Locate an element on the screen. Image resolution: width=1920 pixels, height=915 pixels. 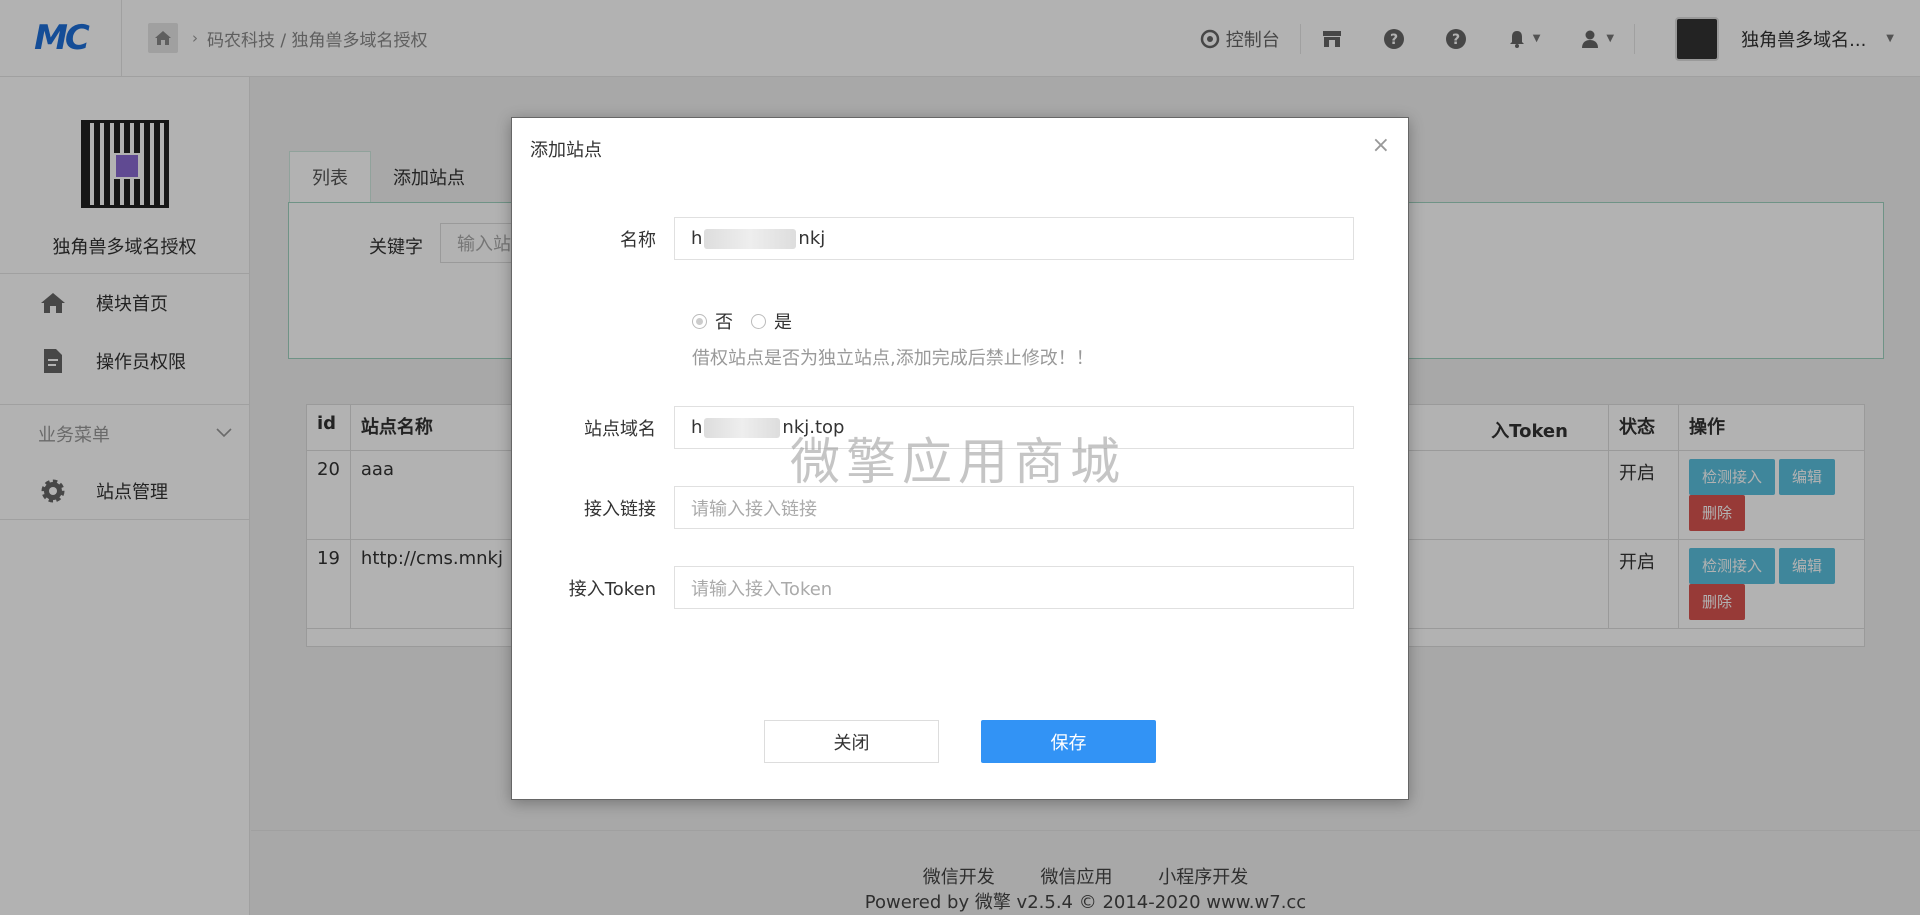
name-value-start: h is located at coordinates (697, 238).